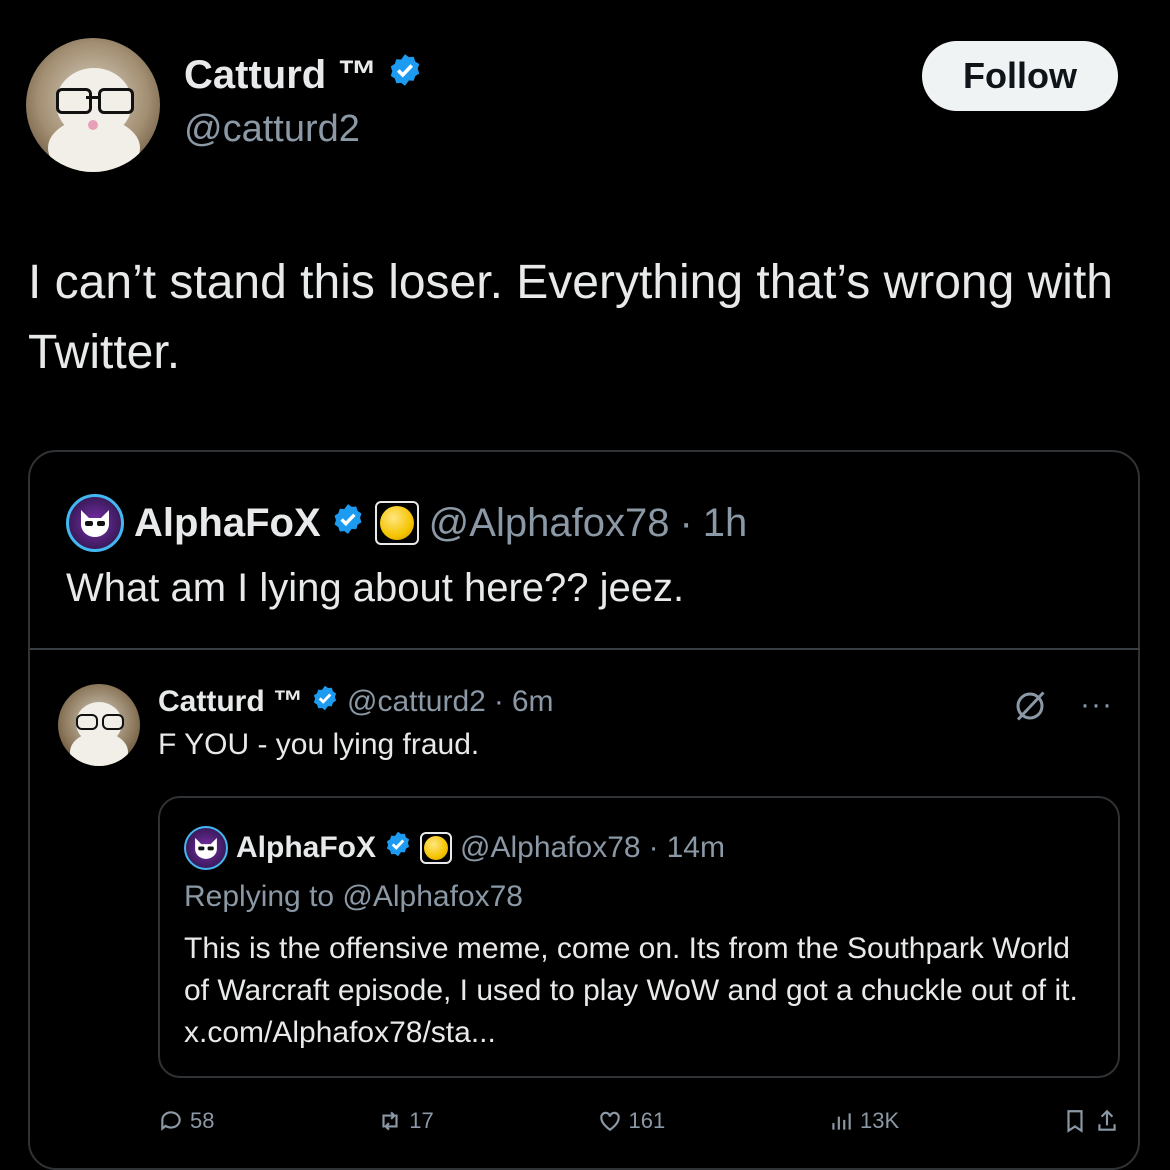 The height and width of the screenshot is (1170, 1170). Describe the element at coordinates (272, 129) in the screenshot. I see `author-handle: @catturd2` at that location.